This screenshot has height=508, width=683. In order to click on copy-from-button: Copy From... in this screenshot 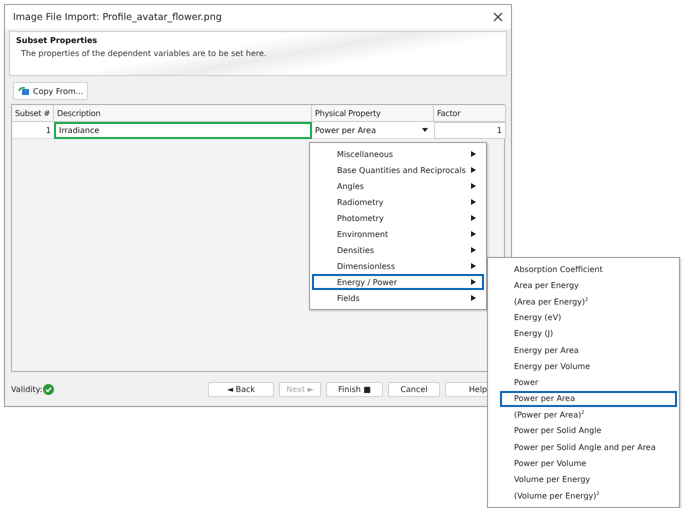, I will do `click(50, 91)`.